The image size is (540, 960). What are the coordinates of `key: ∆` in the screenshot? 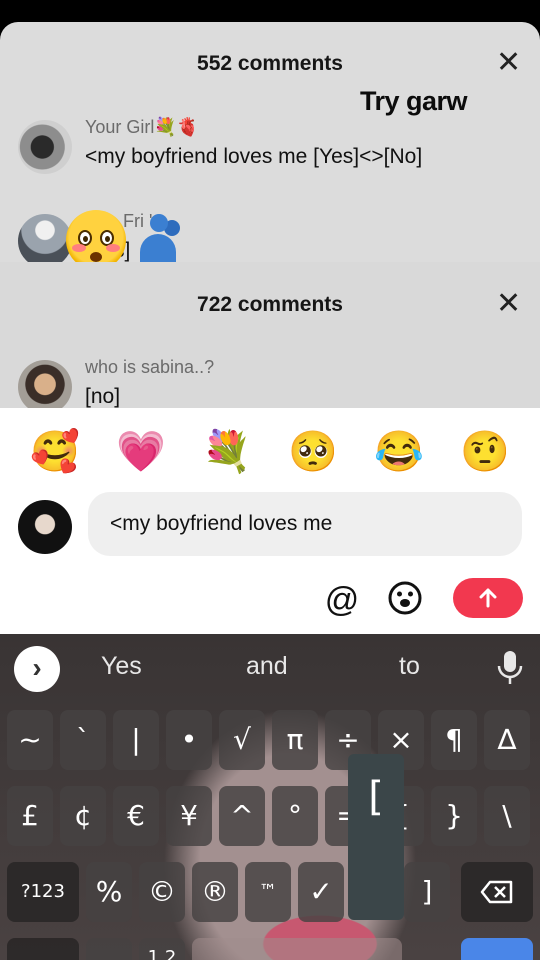 It's located at (507, 740).